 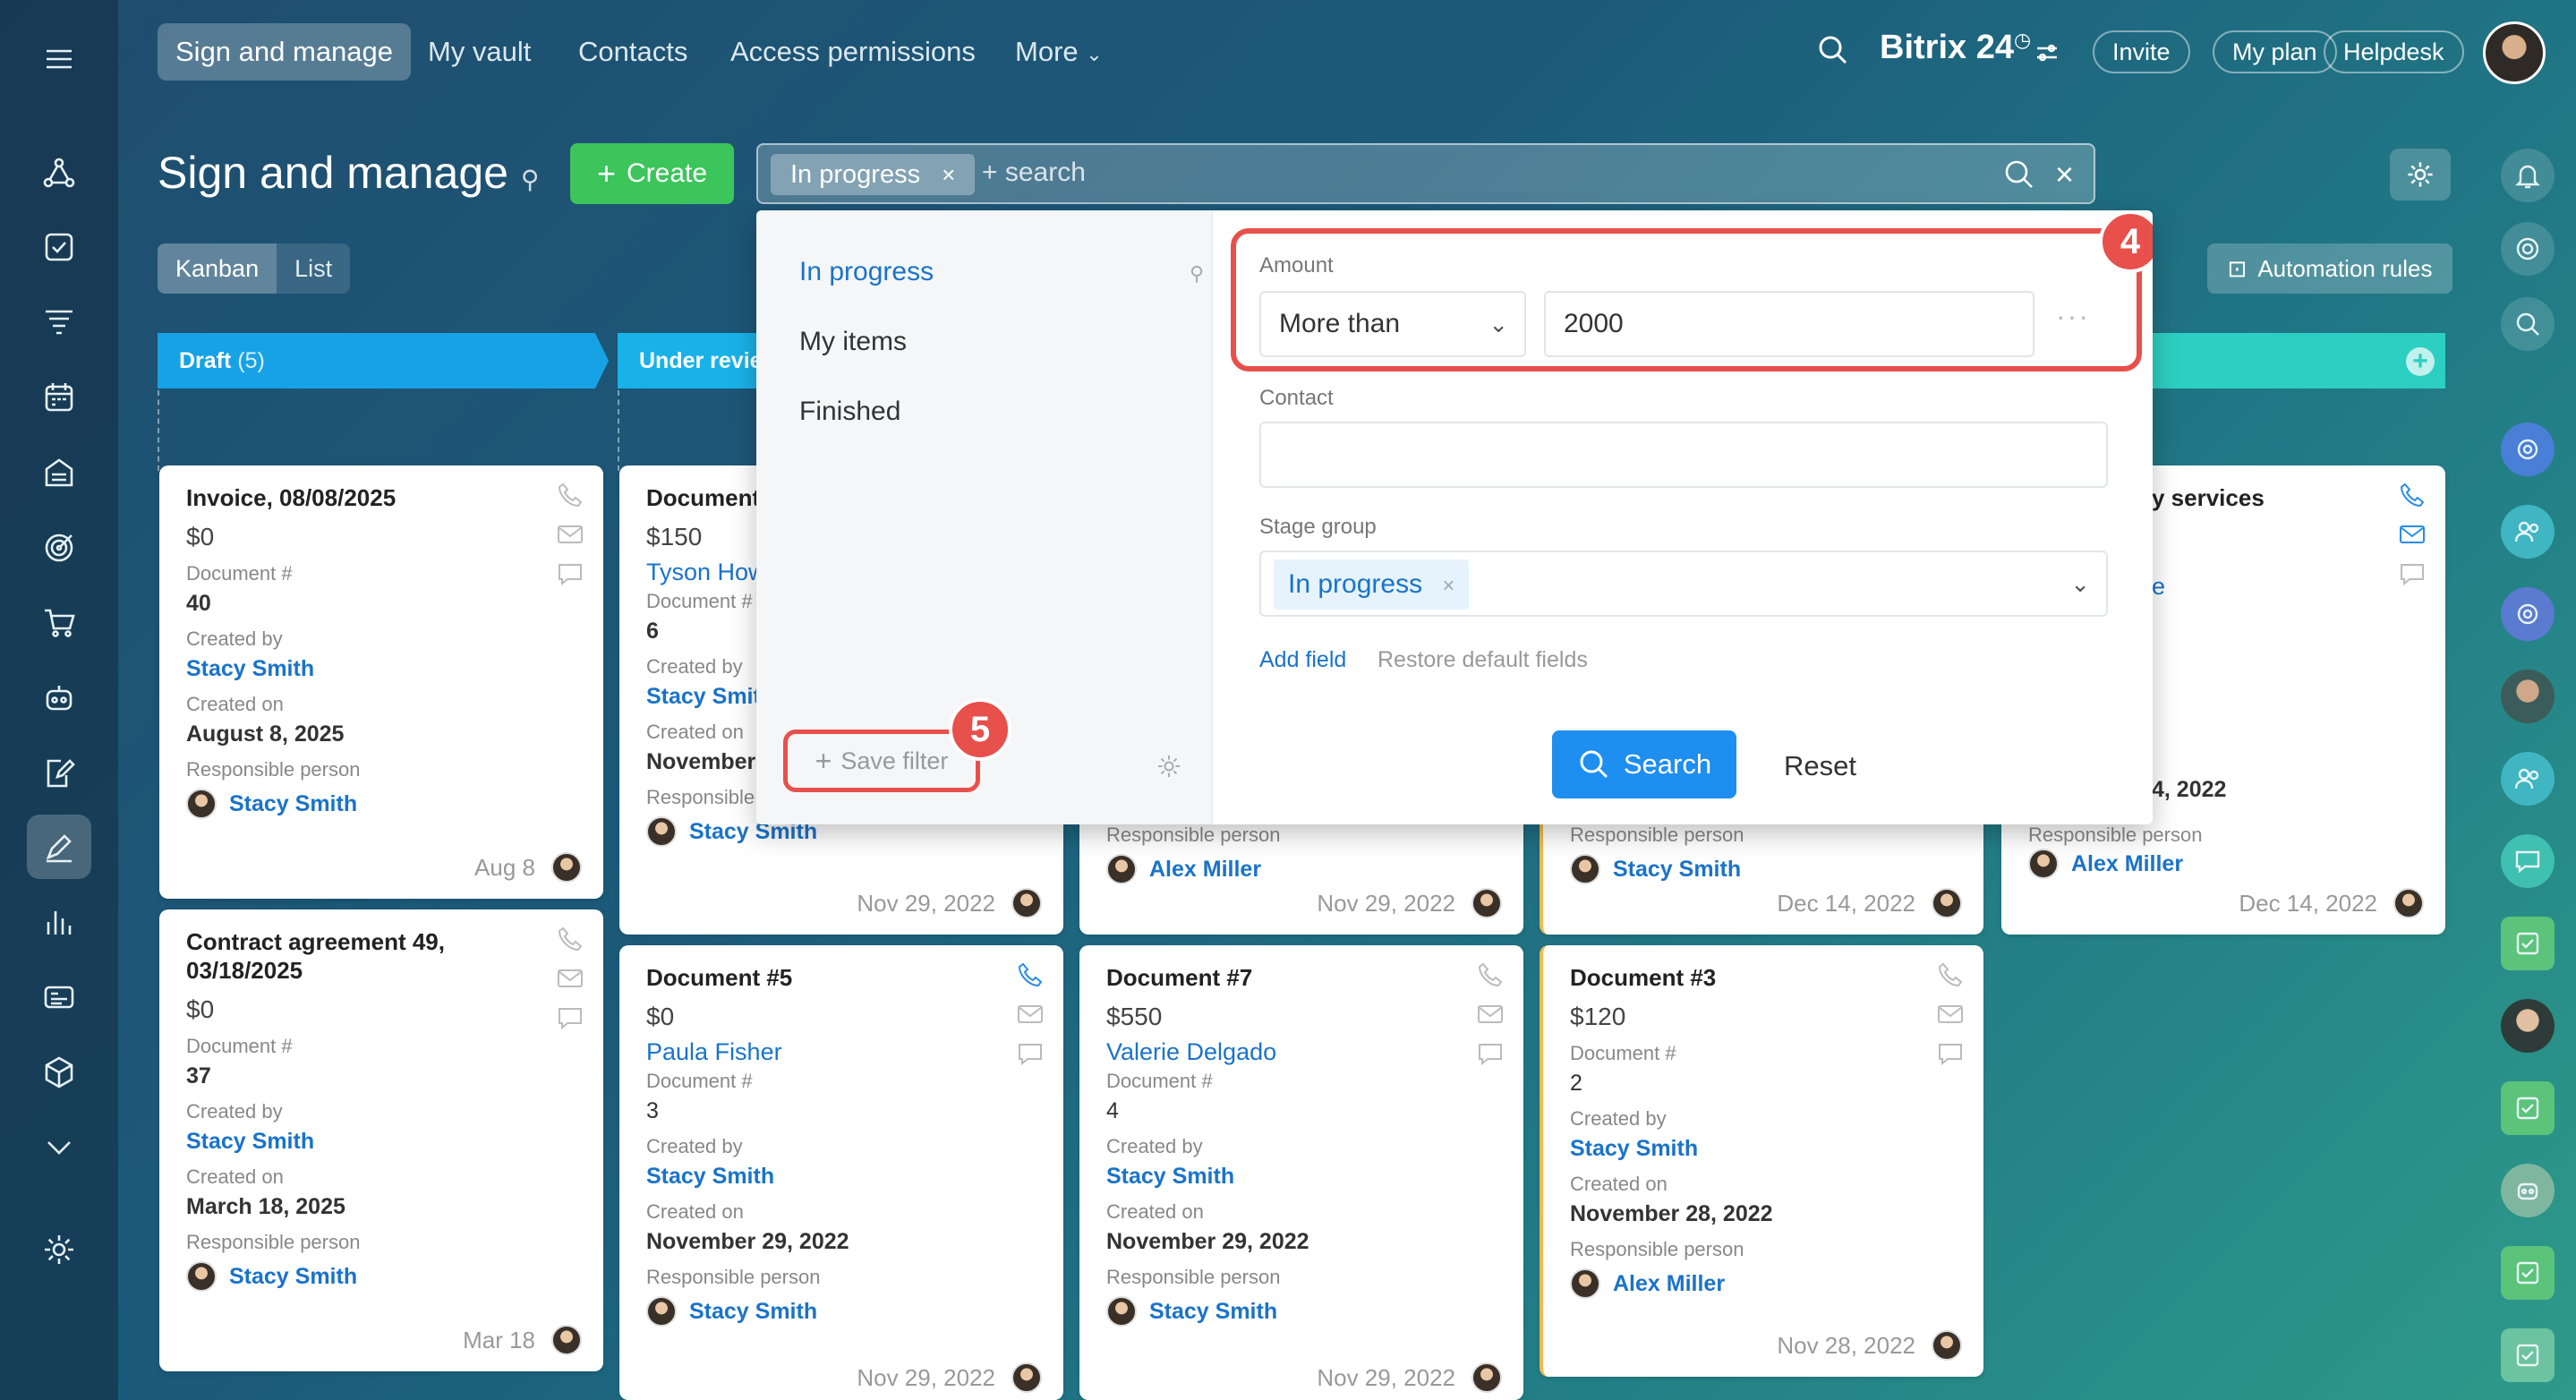 I want to click on card-contact: Paula Fisher, so click(x=841, y=1052).